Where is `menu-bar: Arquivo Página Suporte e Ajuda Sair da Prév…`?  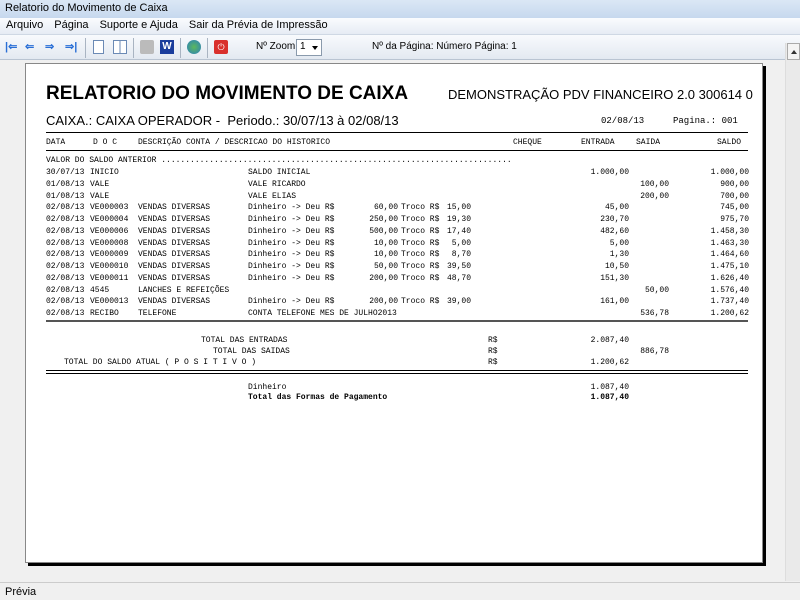
menu-bar: Arquivo Página Suporte e Ajuda Sair da Prév… is located at coordinates (400, 26).